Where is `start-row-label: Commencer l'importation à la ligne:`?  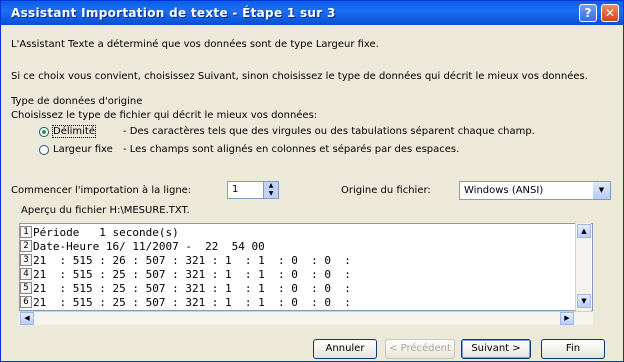
start-row-label: Commencer l'importation à la ligne: is located at coordinates (101, 190).